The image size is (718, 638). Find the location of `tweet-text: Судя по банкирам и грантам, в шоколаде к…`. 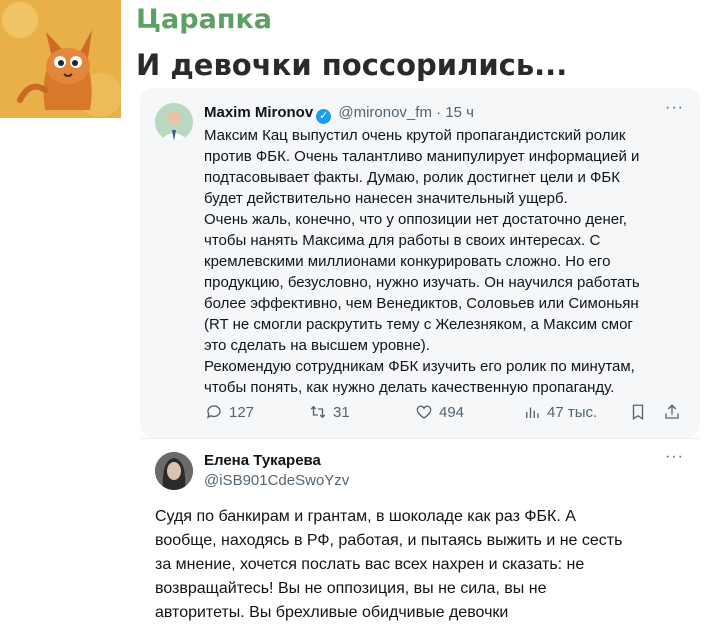

tweet-text: Судя по банкирам и грантам, в шоколаде к… is located at coordinates (389, 564).